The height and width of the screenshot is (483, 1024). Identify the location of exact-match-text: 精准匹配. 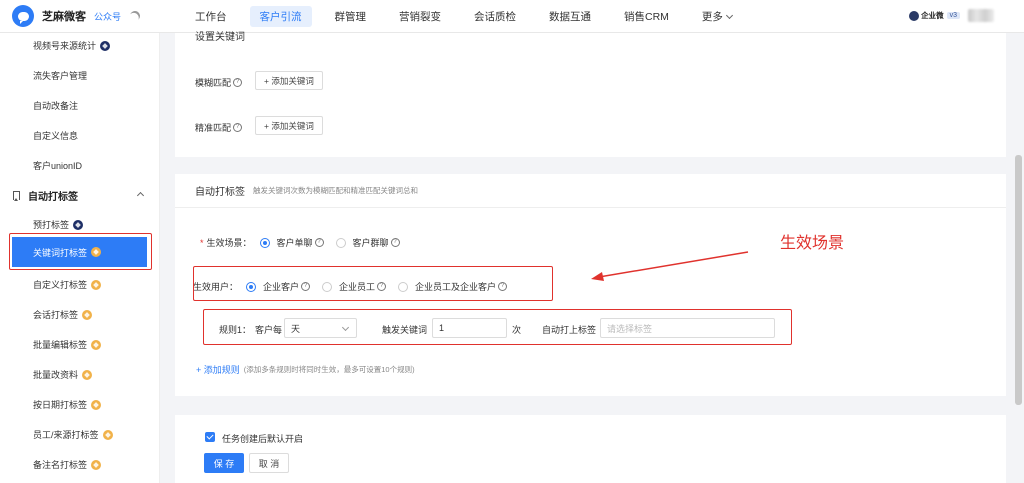
(213, 128).